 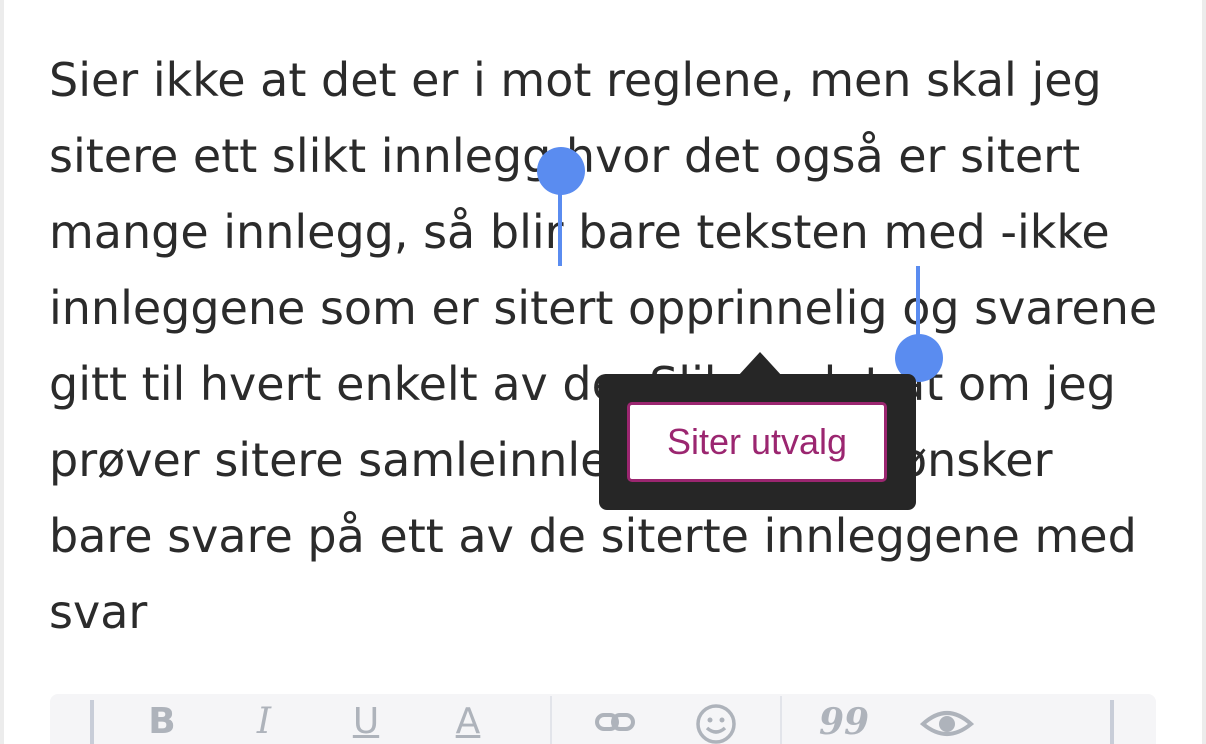 I want to click on underline-button: U, so click(x=366, y=722).